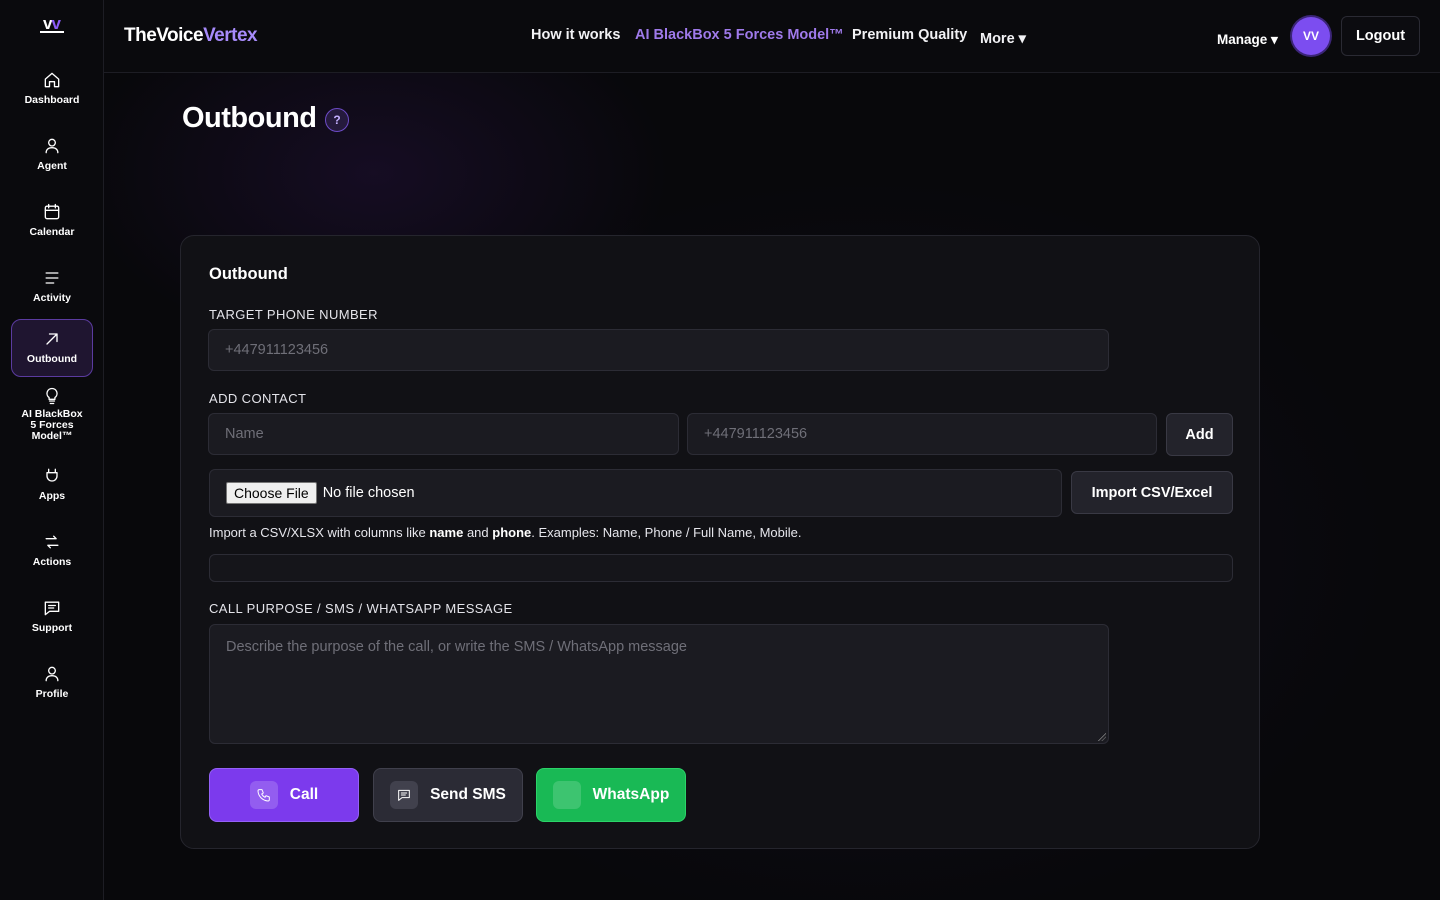 This screenshot has height=900, width=1440. What do you see at coordinates (52, 542) in the screenshot?
I see `transfer-icon` at bounding box center [52, 542].